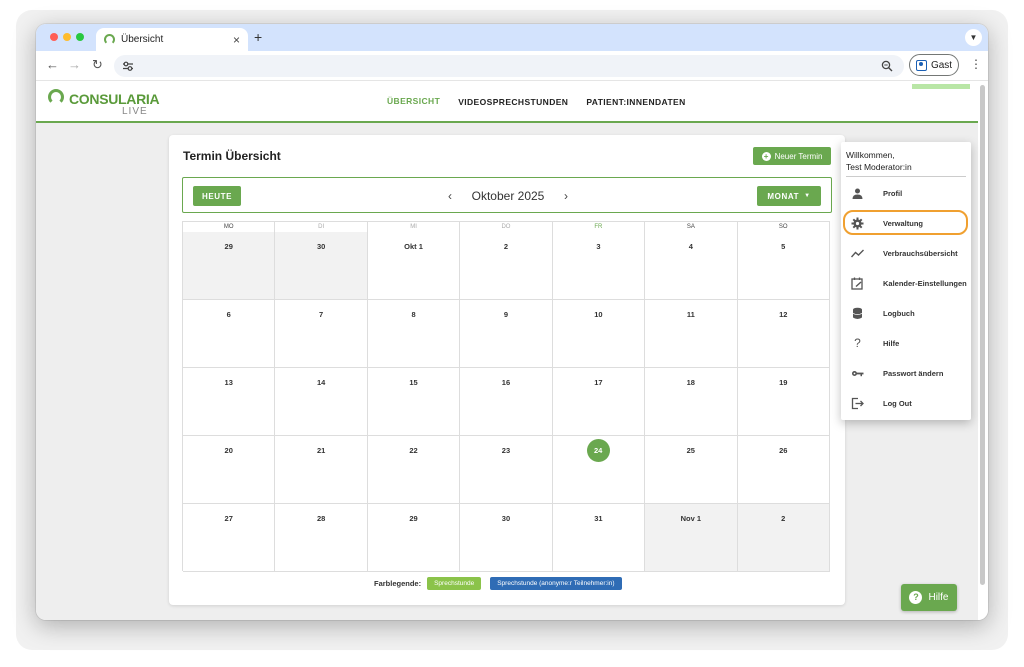  Describe the element at coordinates (321, 402) in the screenshot. I see `calendar-day-cell: 14` at that location.